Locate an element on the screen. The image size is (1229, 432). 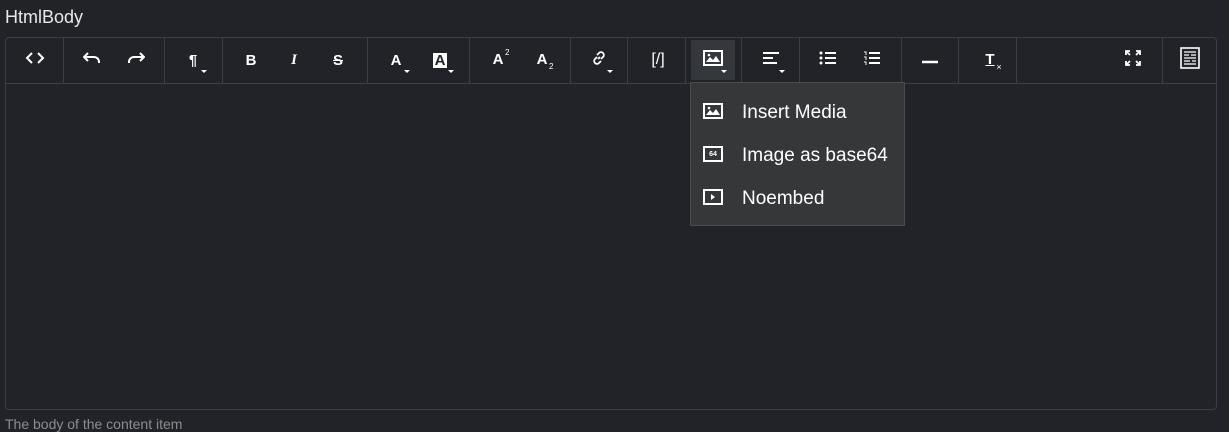
link-button is located at coordinates (599, 60).